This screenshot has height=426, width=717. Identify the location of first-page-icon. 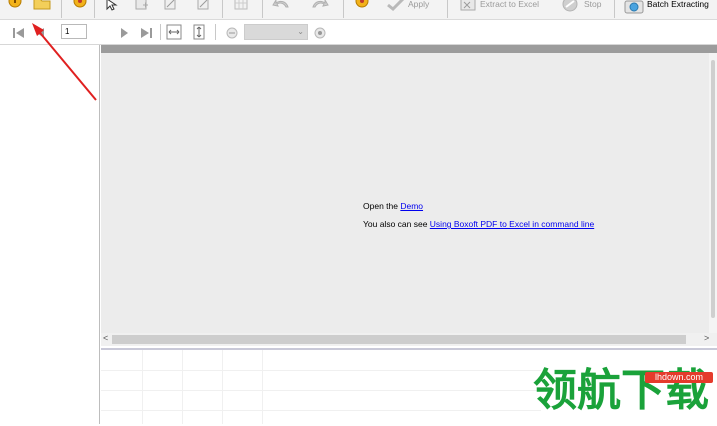
(19, 33).